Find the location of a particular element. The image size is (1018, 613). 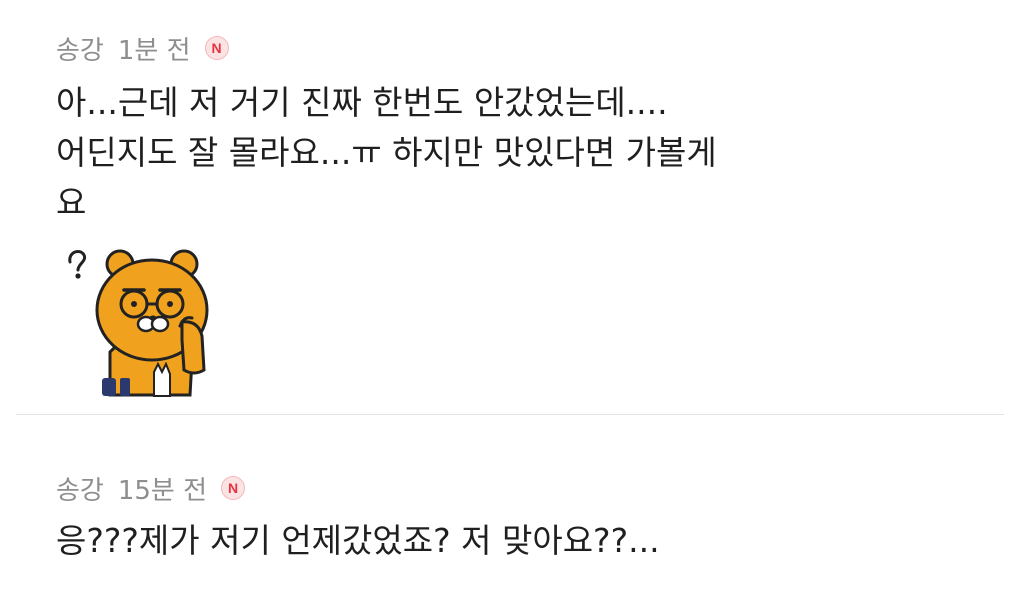

question-mark-icon is located at coordinates (77, 264).